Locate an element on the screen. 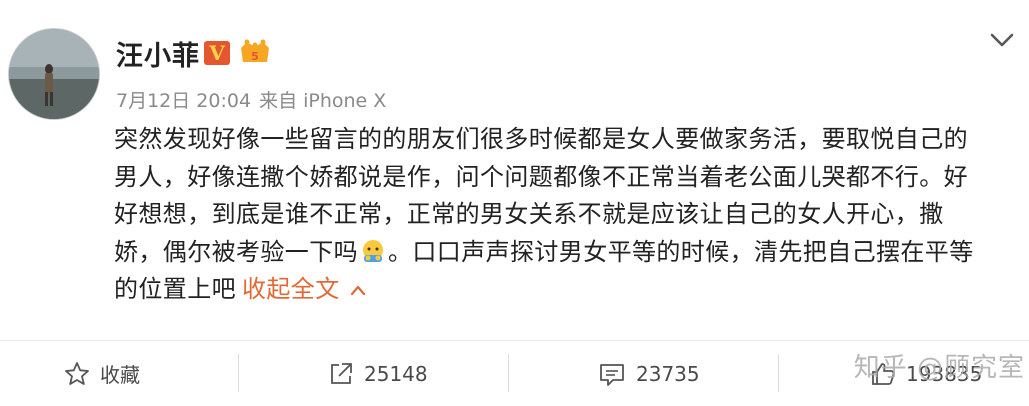  favorite-label: 收藏 is located at coordinates (120, 375).